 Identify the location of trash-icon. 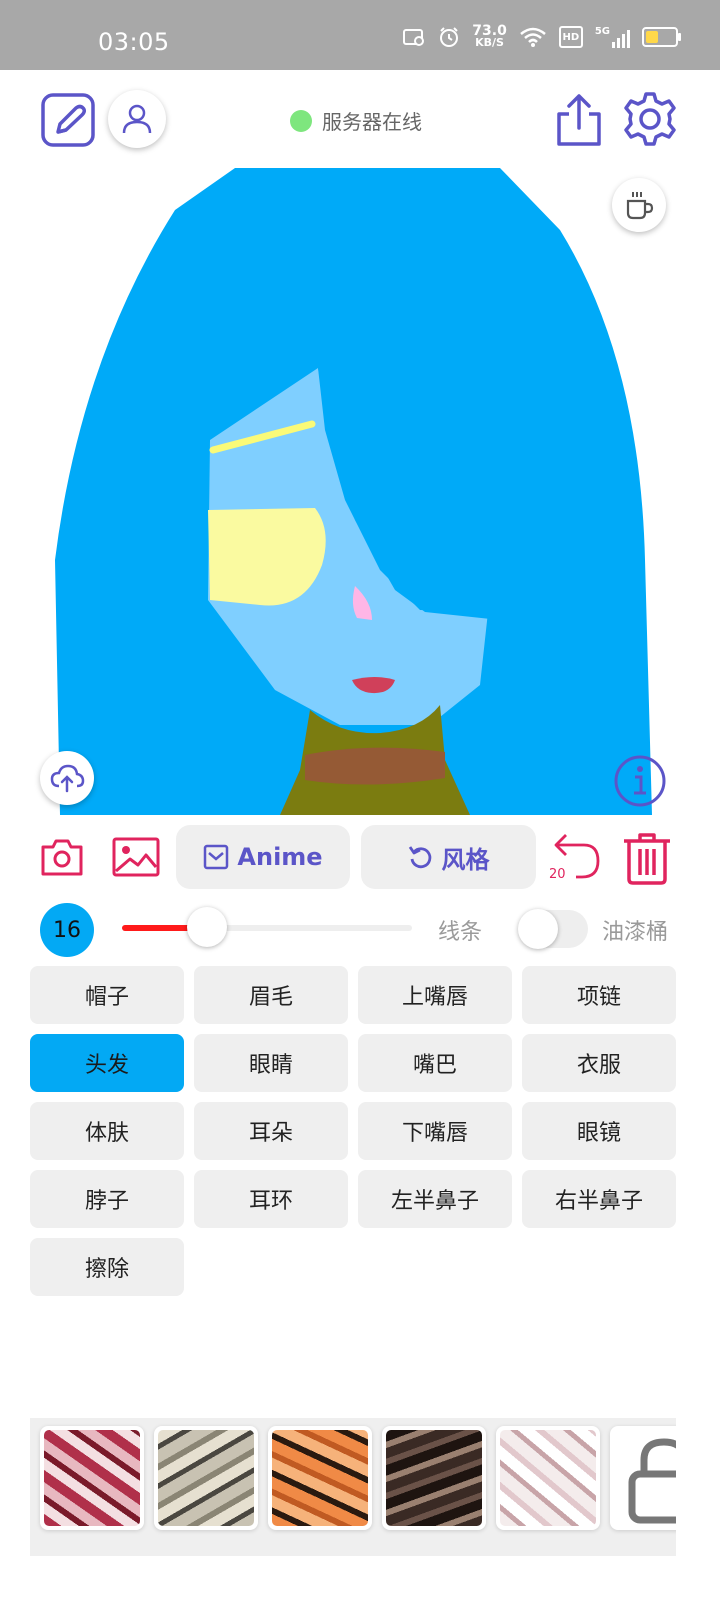
(647, 859).